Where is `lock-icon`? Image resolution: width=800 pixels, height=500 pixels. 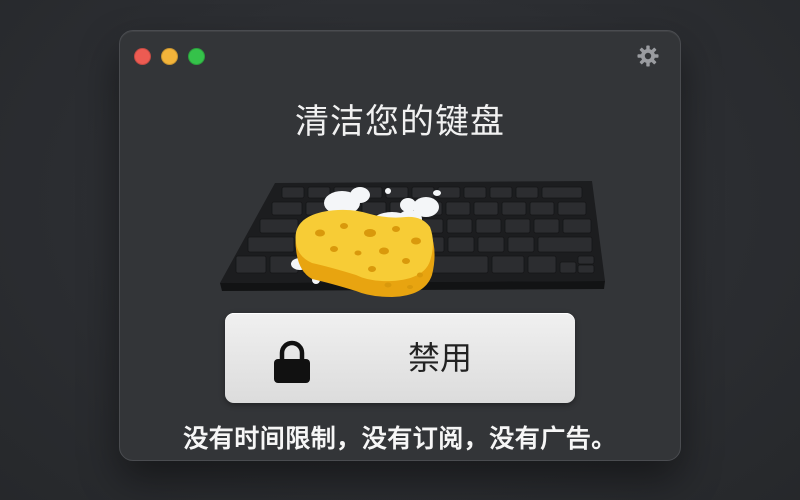
lock-icon is located at coordinates (292, 361).